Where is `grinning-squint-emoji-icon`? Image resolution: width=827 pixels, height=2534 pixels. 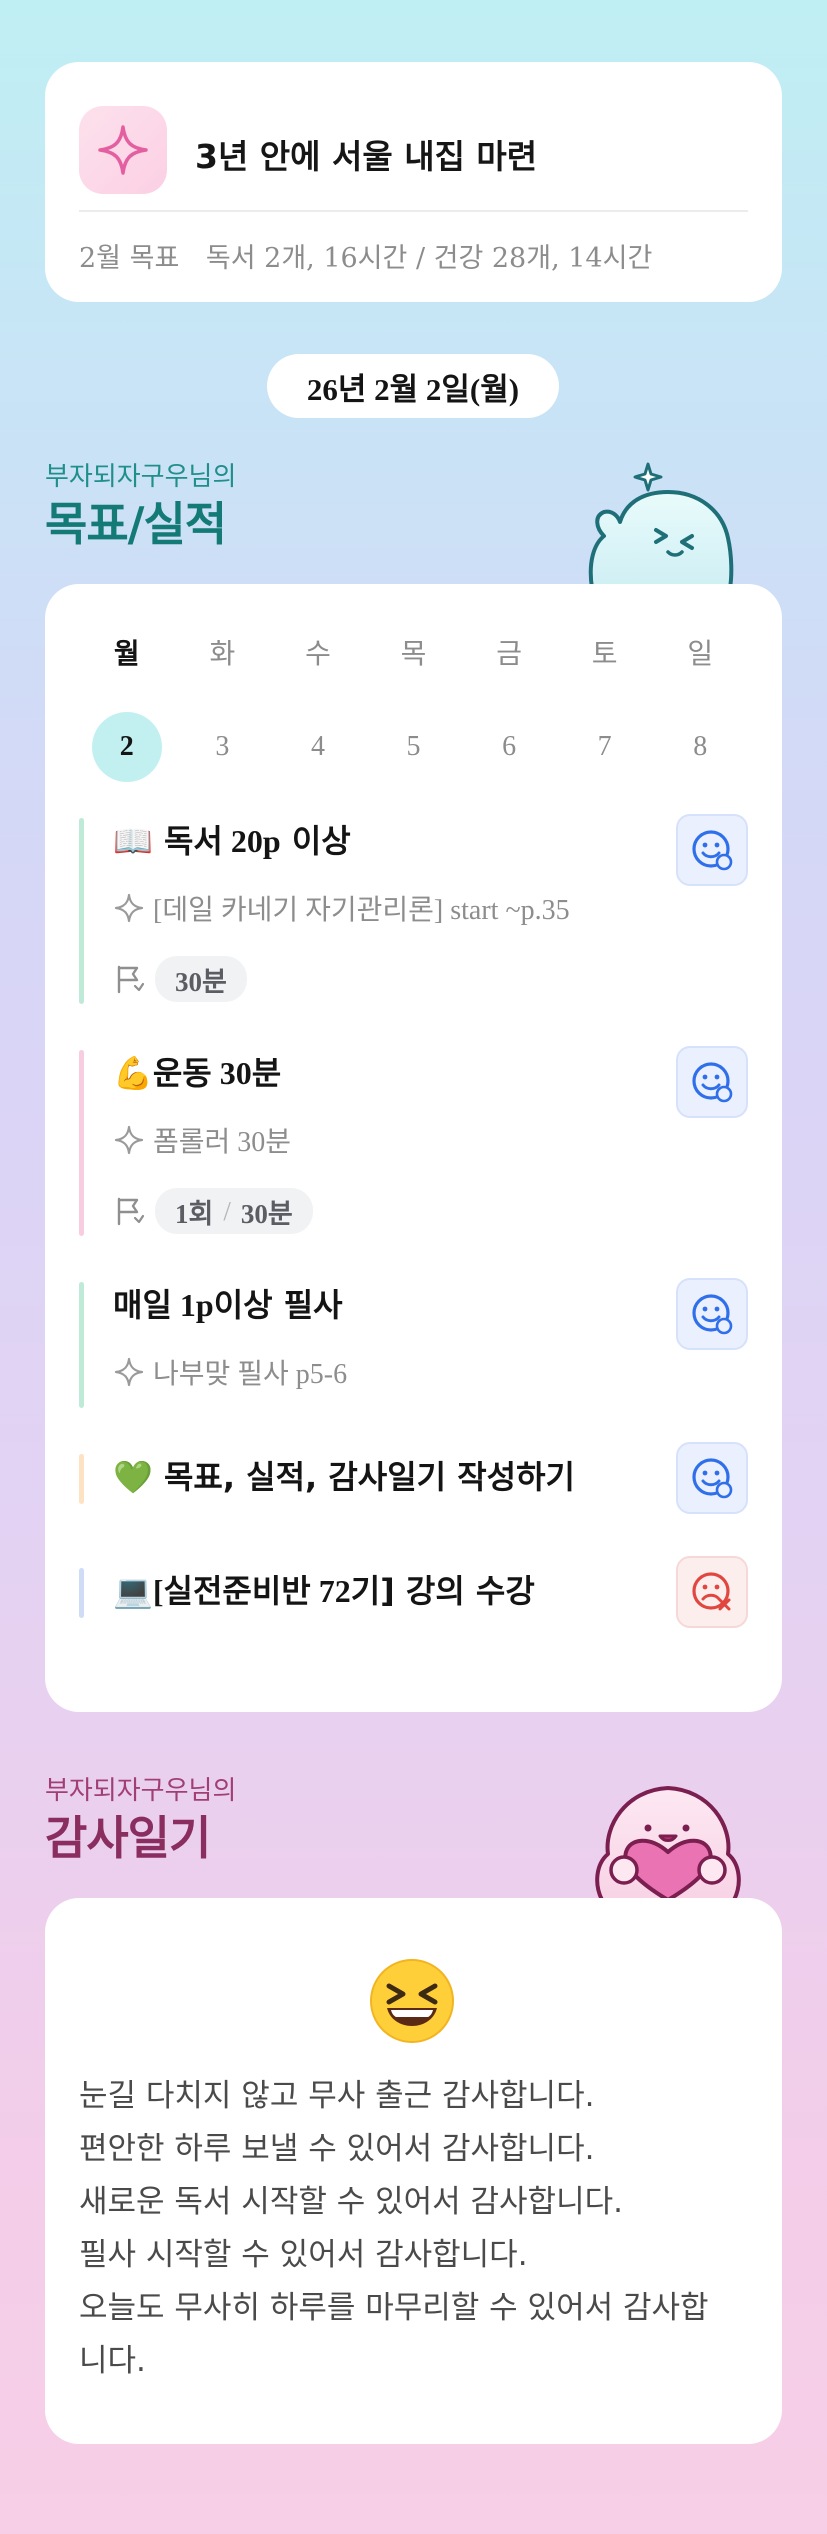 grinning-squint-emoji-icon is located at coordinates (412, 2001).